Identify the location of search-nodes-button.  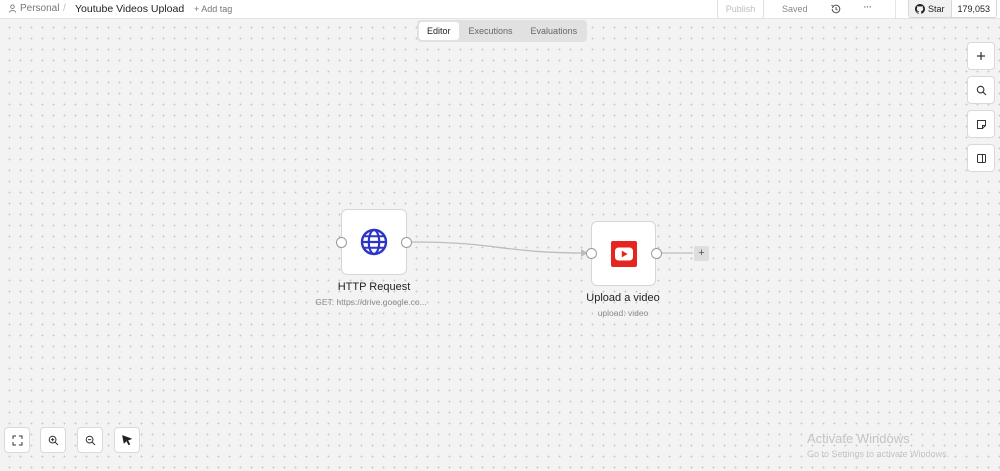
(981, 90).